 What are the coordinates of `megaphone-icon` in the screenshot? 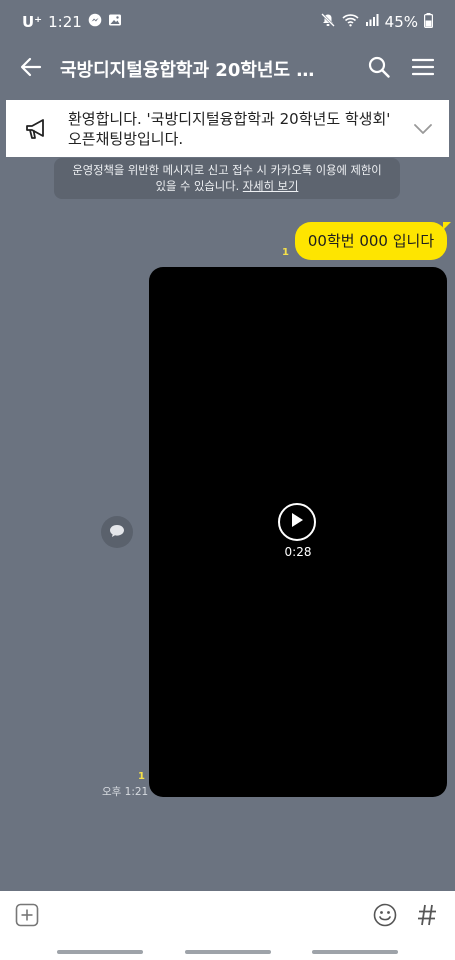 It's located at (37, 129).